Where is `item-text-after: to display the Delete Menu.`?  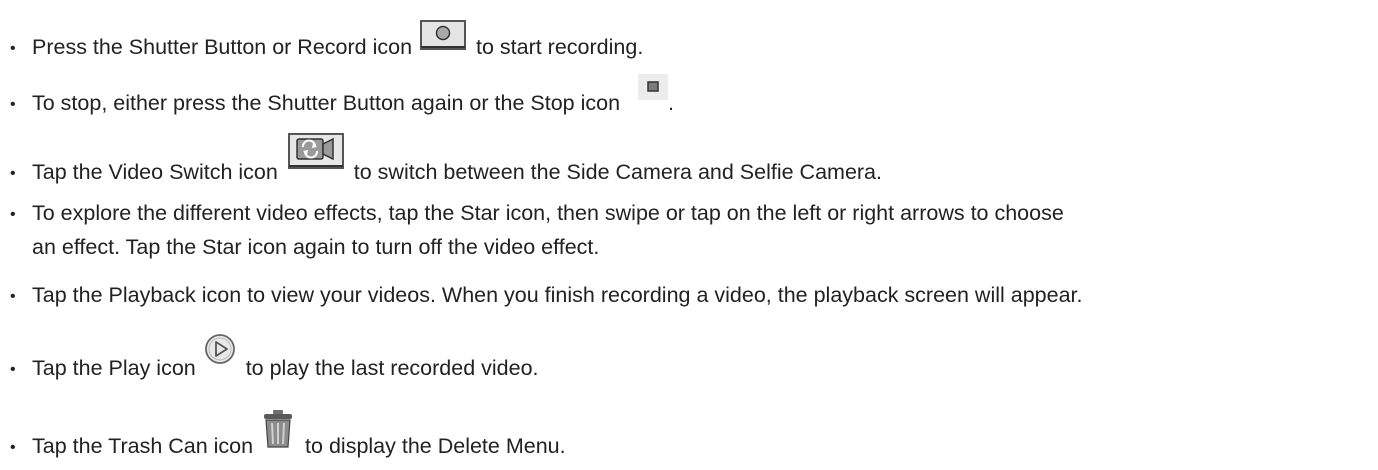 item-text-after: to display the Delete Menu. is located at coordinates (432, 446).